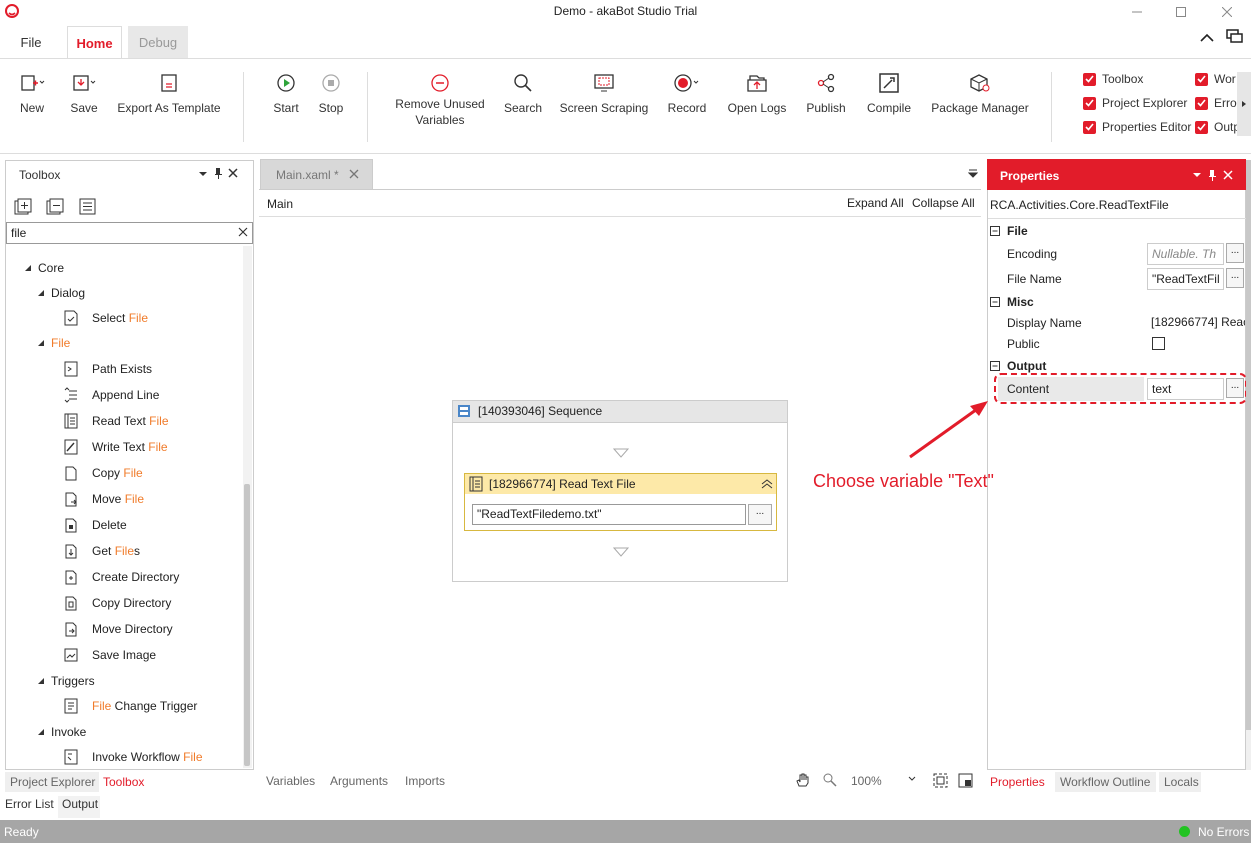 Image resolution: width=1251 pixels, height=843 pixels. What do you see at coordinates (1215, 79) in the screenshot?
I see `toggle-workflow: Wor` at bounding box center [1215, 79].